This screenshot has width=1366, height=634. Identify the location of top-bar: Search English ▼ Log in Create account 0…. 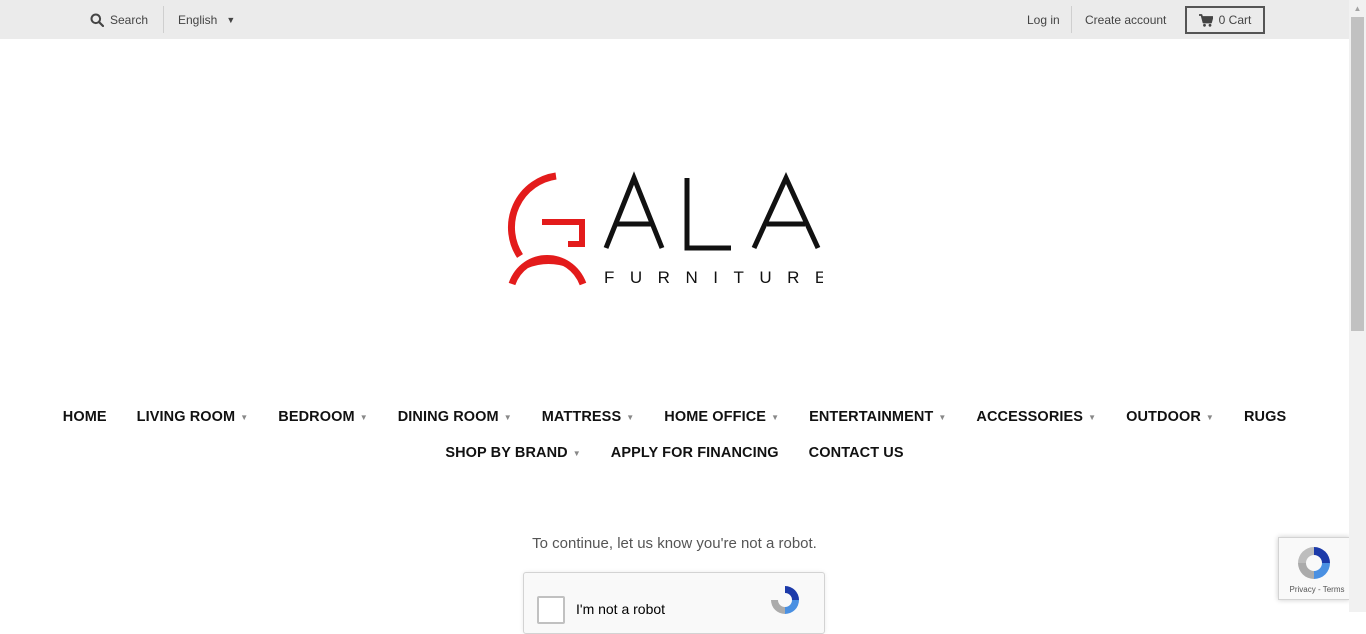
(674, 19).